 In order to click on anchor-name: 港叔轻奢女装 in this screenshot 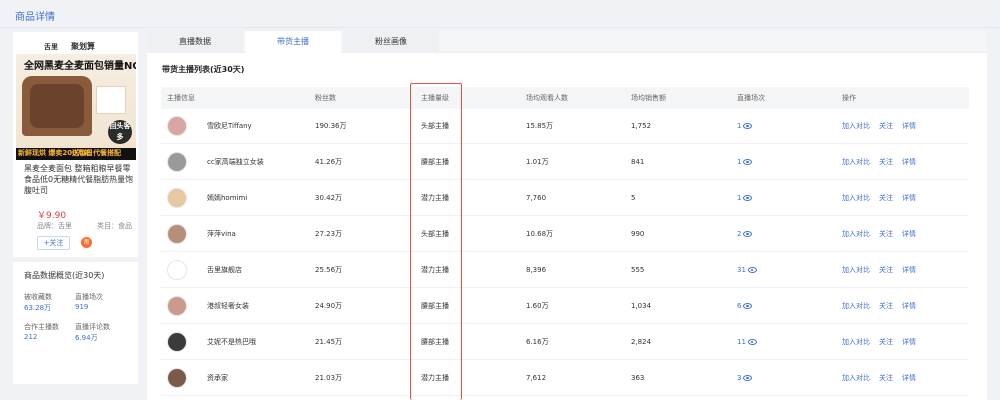, I will do `click(228, 306)`.